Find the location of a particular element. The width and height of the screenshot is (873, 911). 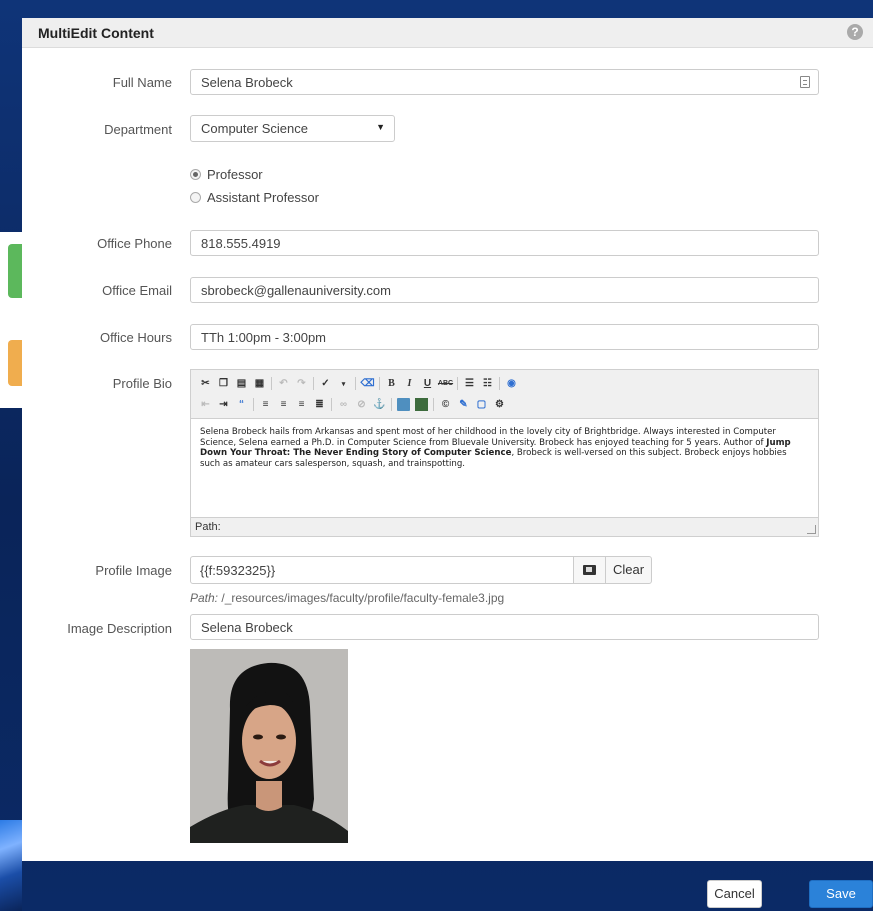

anchor-icon: ⚓ is located at coordinates (379, 404).